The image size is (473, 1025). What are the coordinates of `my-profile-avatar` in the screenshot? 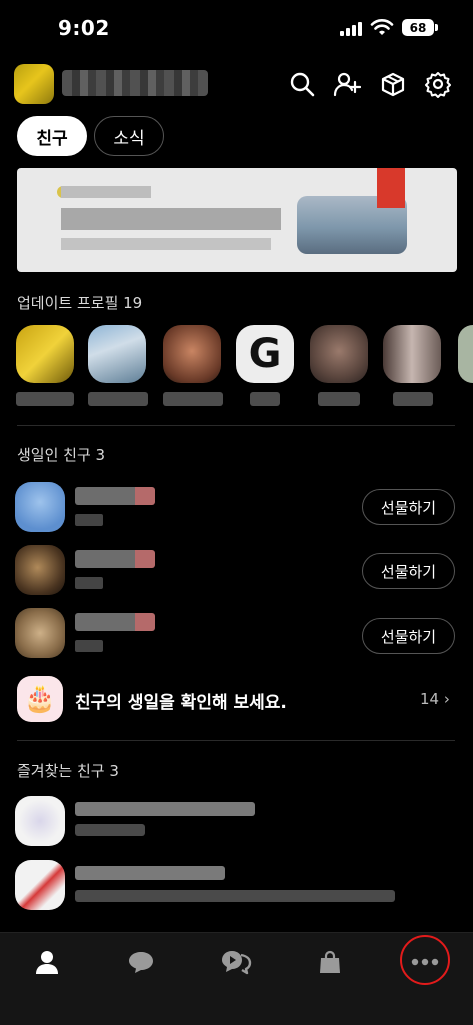 It's located at (34, 84).